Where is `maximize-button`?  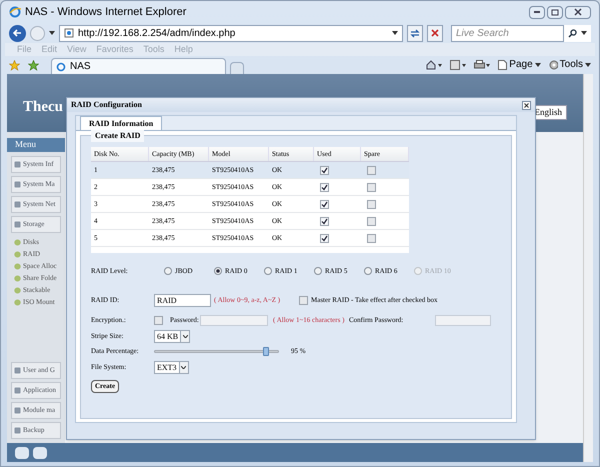 maximize-button is located at coordinates (555, 12).